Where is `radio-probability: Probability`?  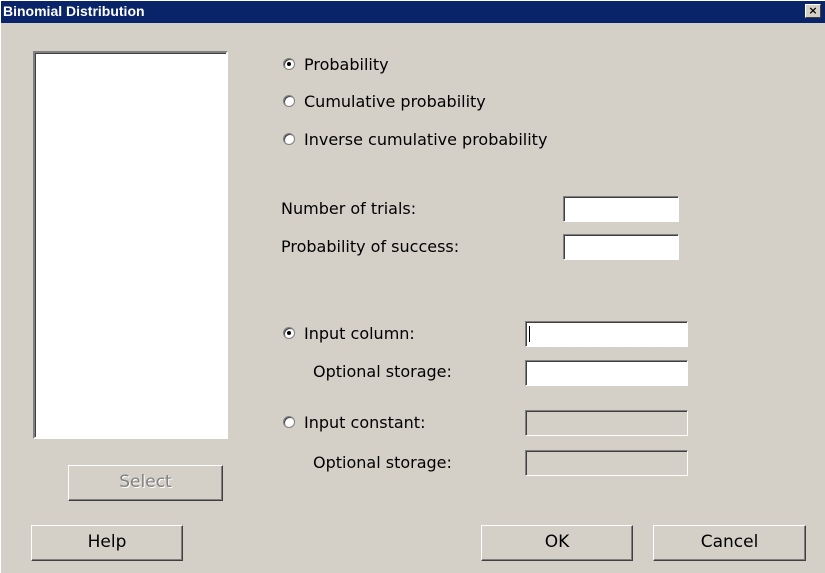 radio-probability: Probability is located at coordinates (336, 64).